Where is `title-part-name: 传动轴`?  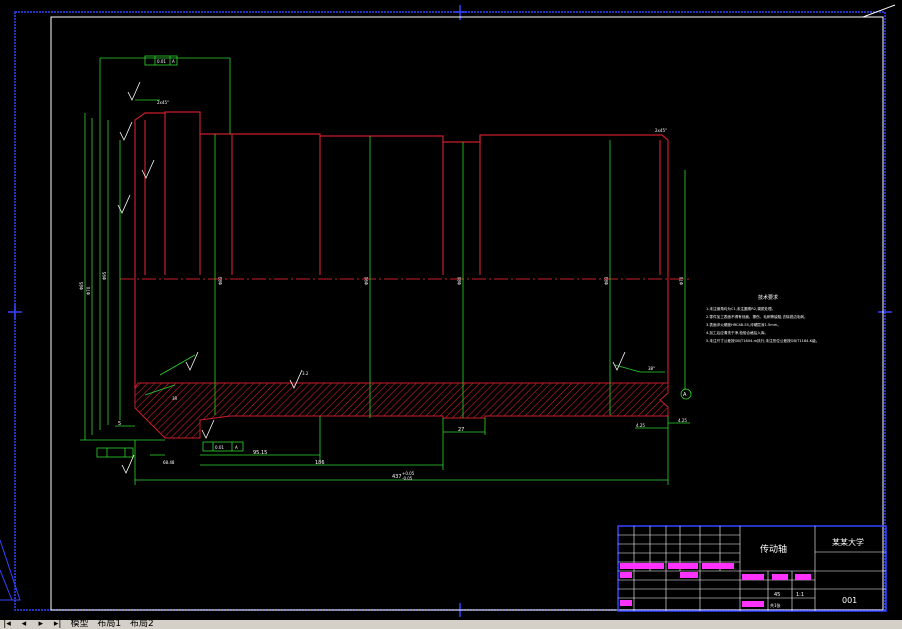
title-part-name: 传动轴 is located at coordinates (773, 549).